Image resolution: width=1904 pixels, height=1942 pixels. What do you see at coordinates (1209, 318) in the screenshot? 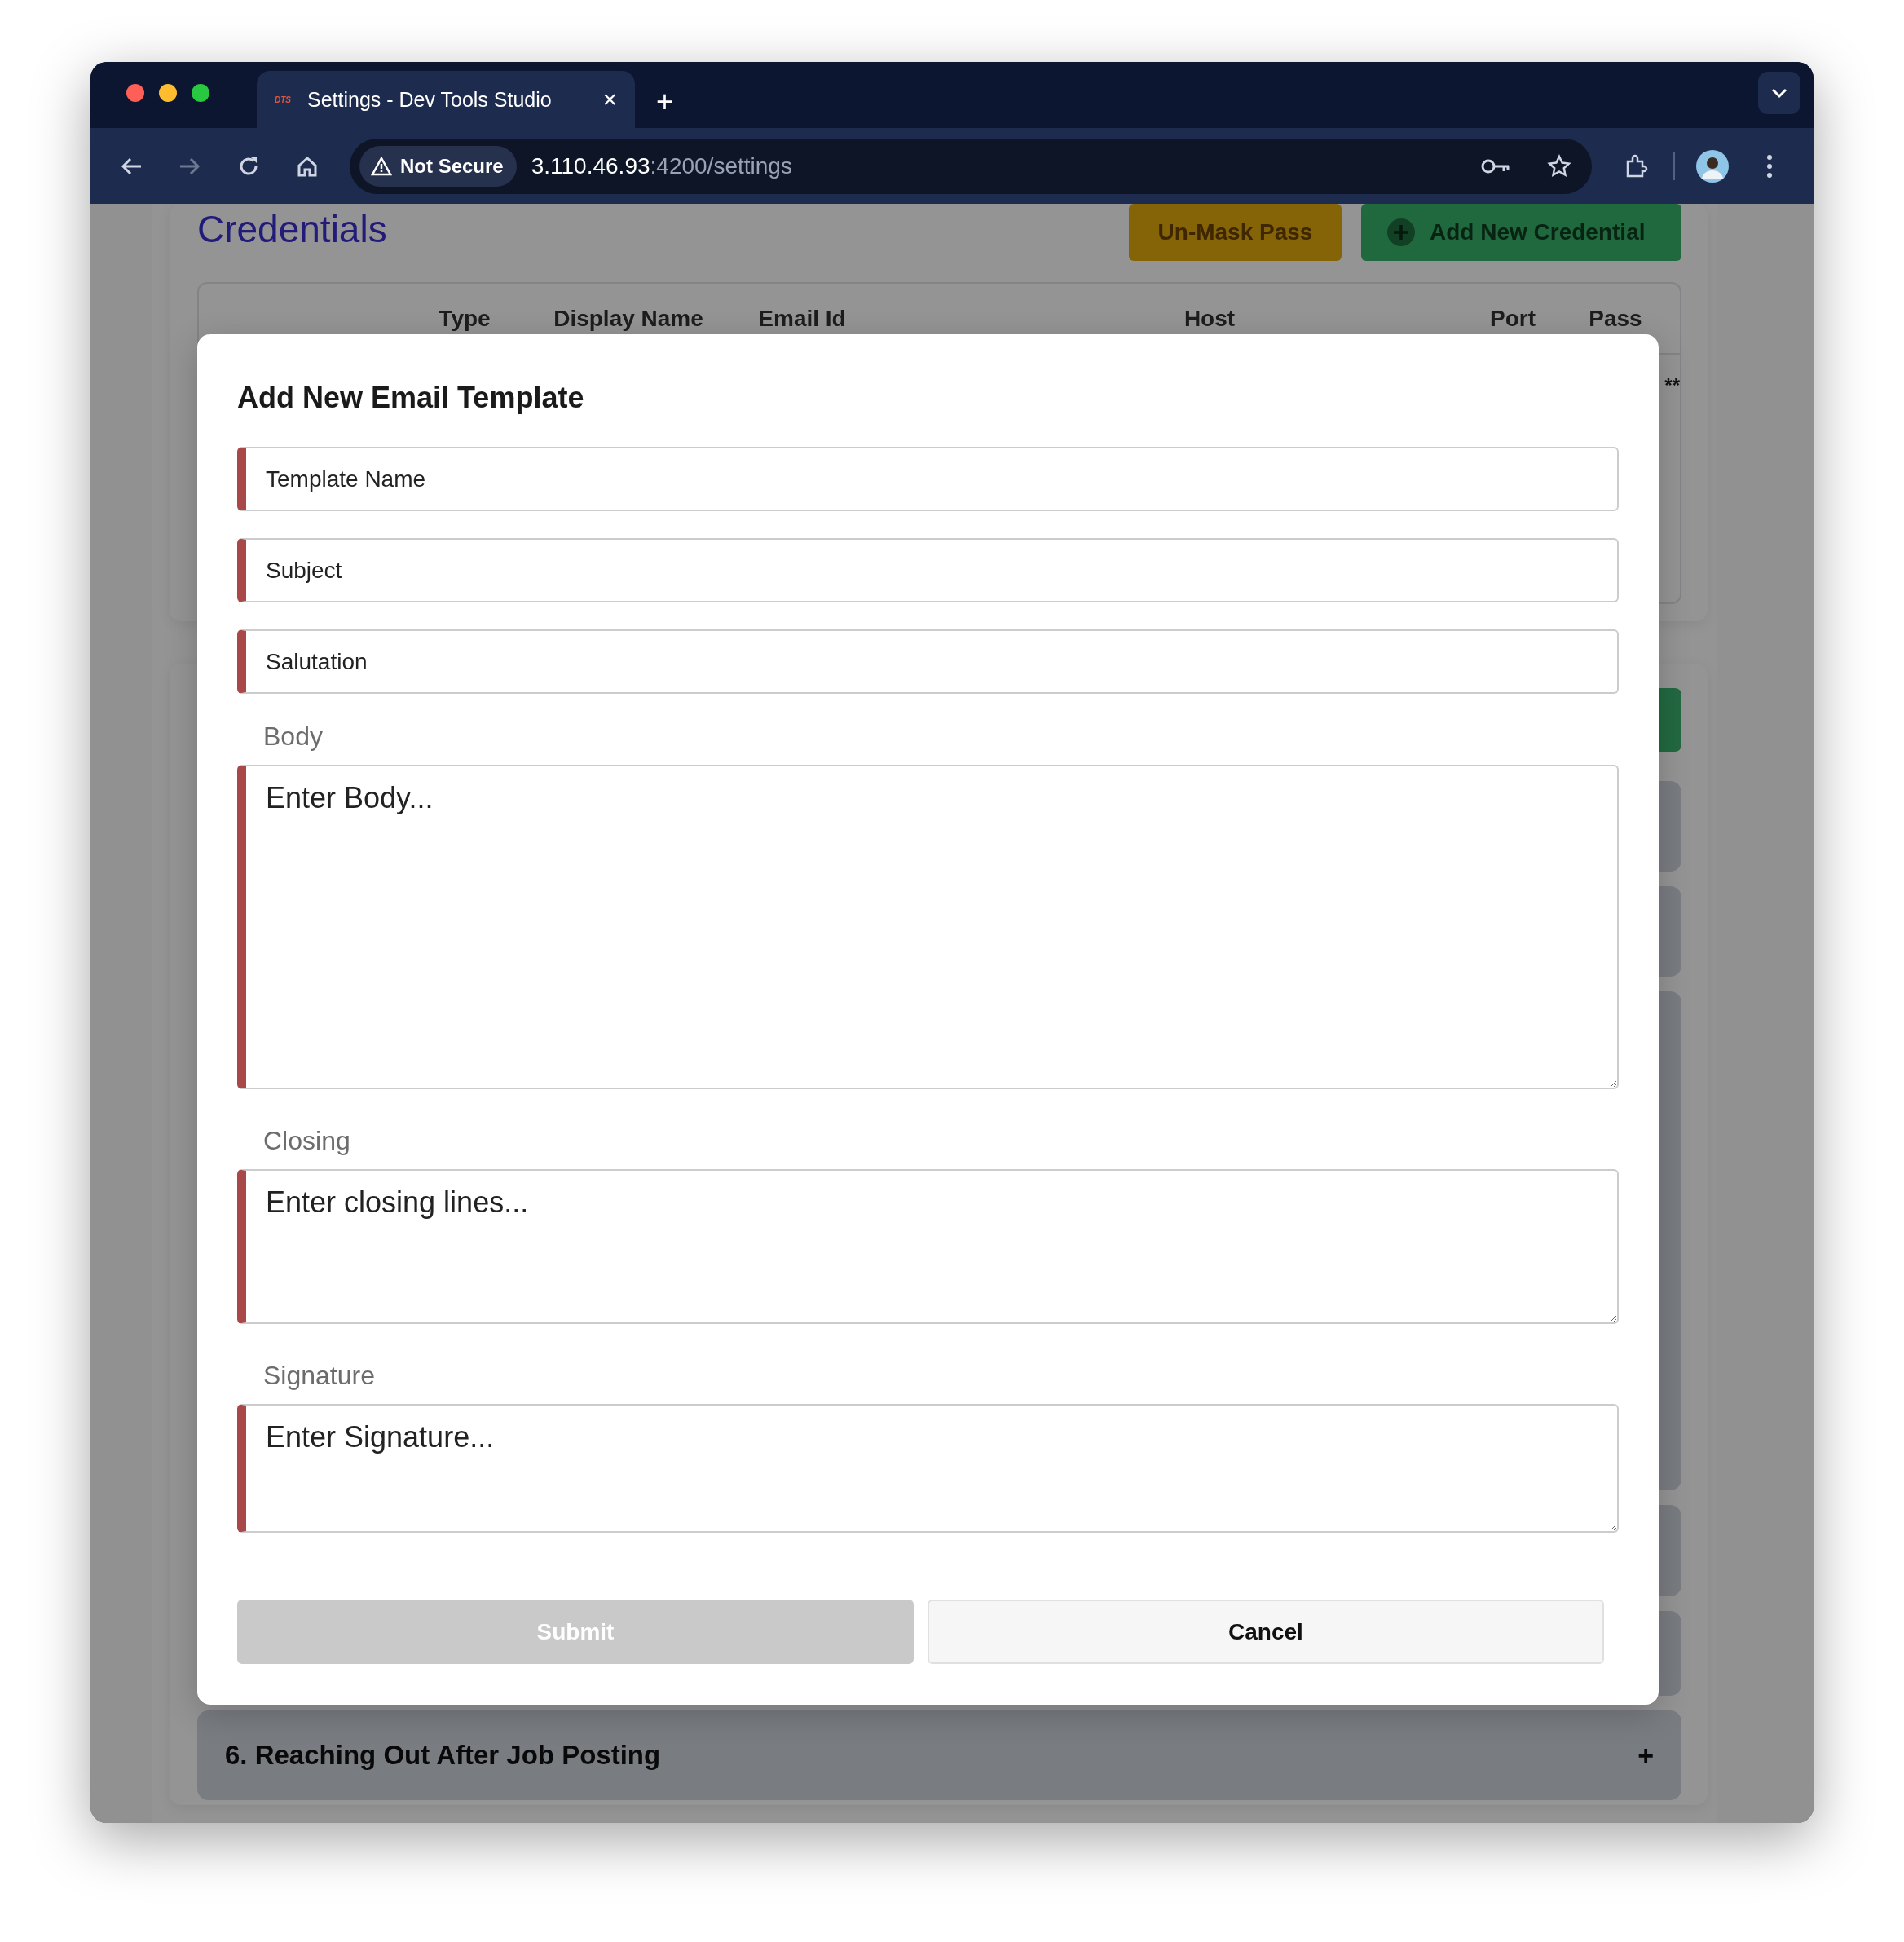
I see `column-header: Host` at bounding box center [1209, 318].